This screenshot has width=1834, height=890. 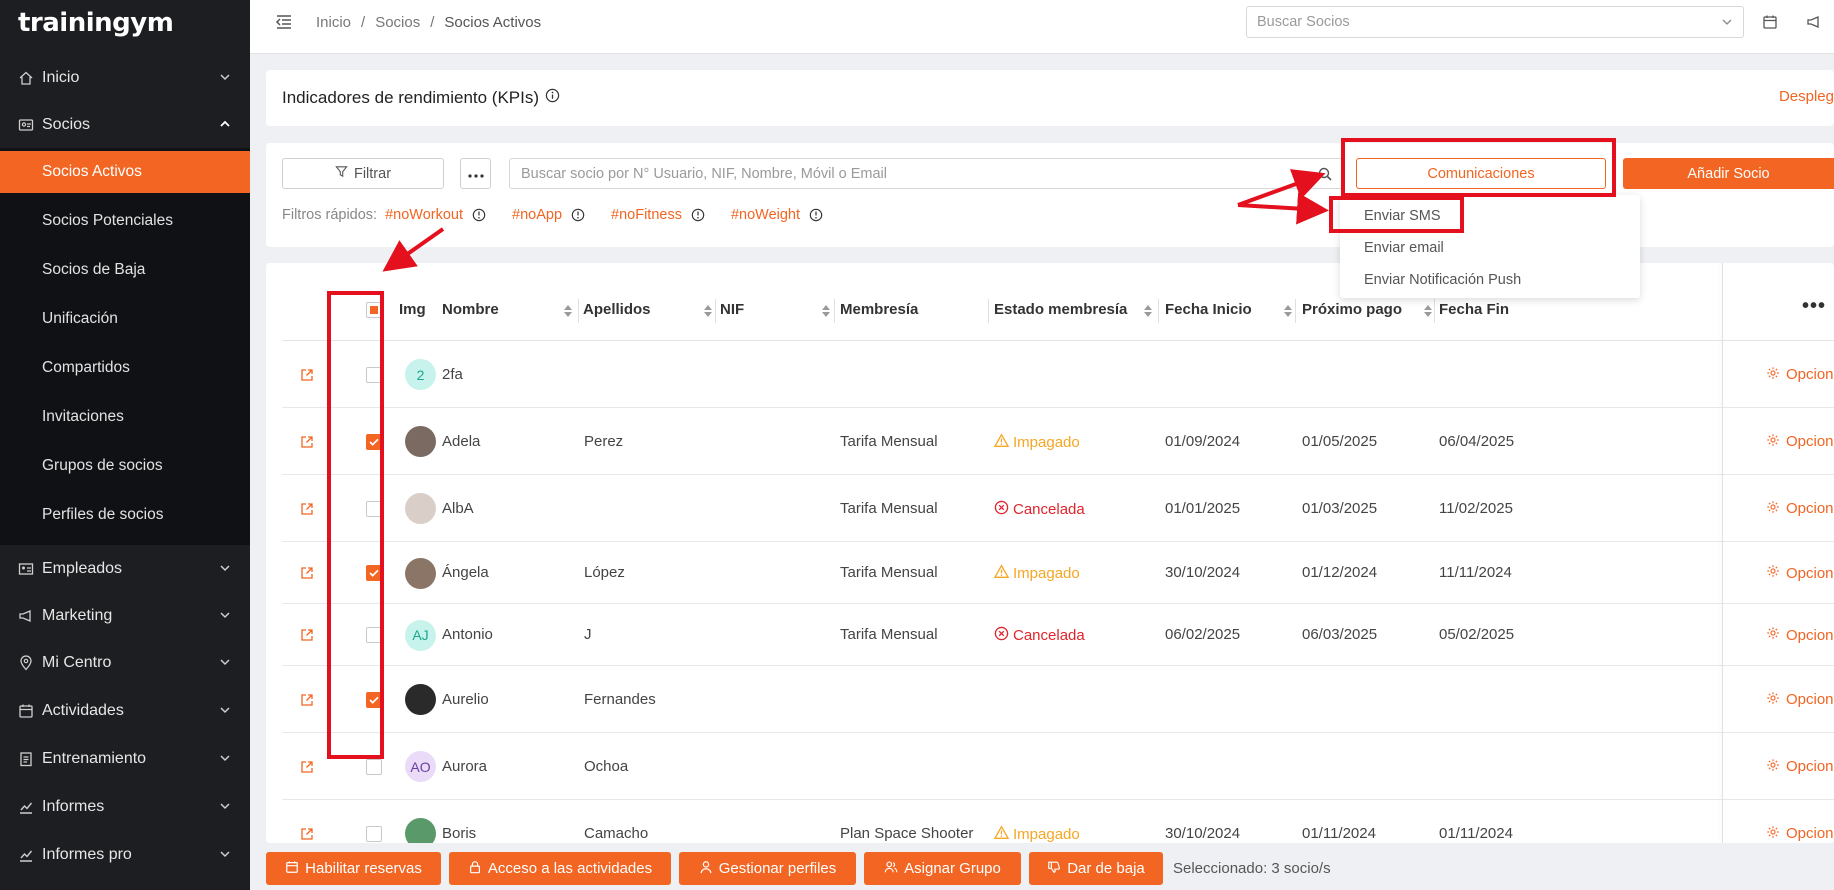 What do you see at coordinates (1814, 306) in the screenshot?
I see `column-options-menu: •••` at bounding box center [1814, 306].